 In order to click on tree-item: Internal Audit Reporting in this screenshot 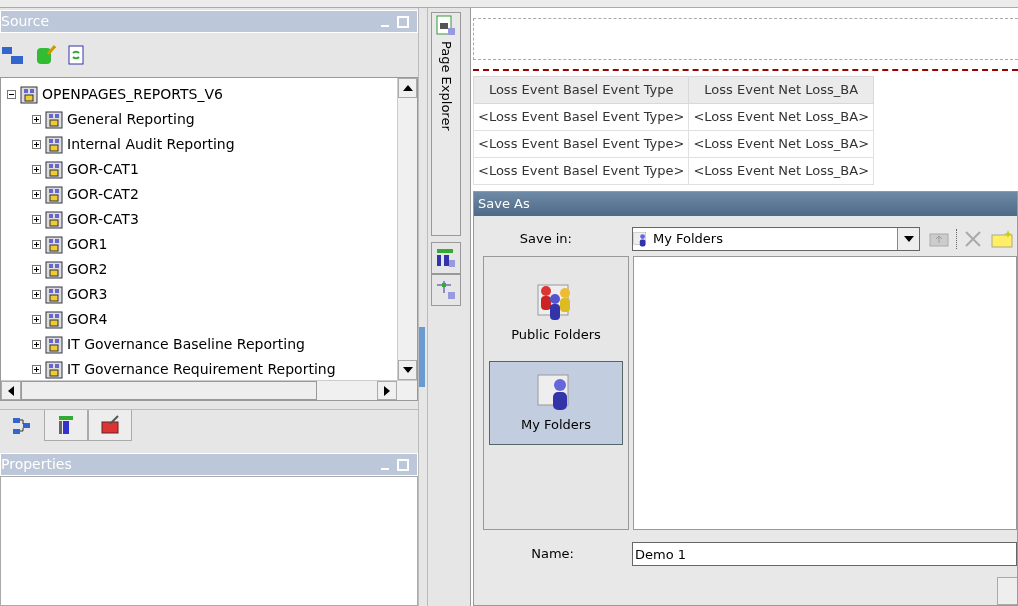, I will do `click(151, 144)`.